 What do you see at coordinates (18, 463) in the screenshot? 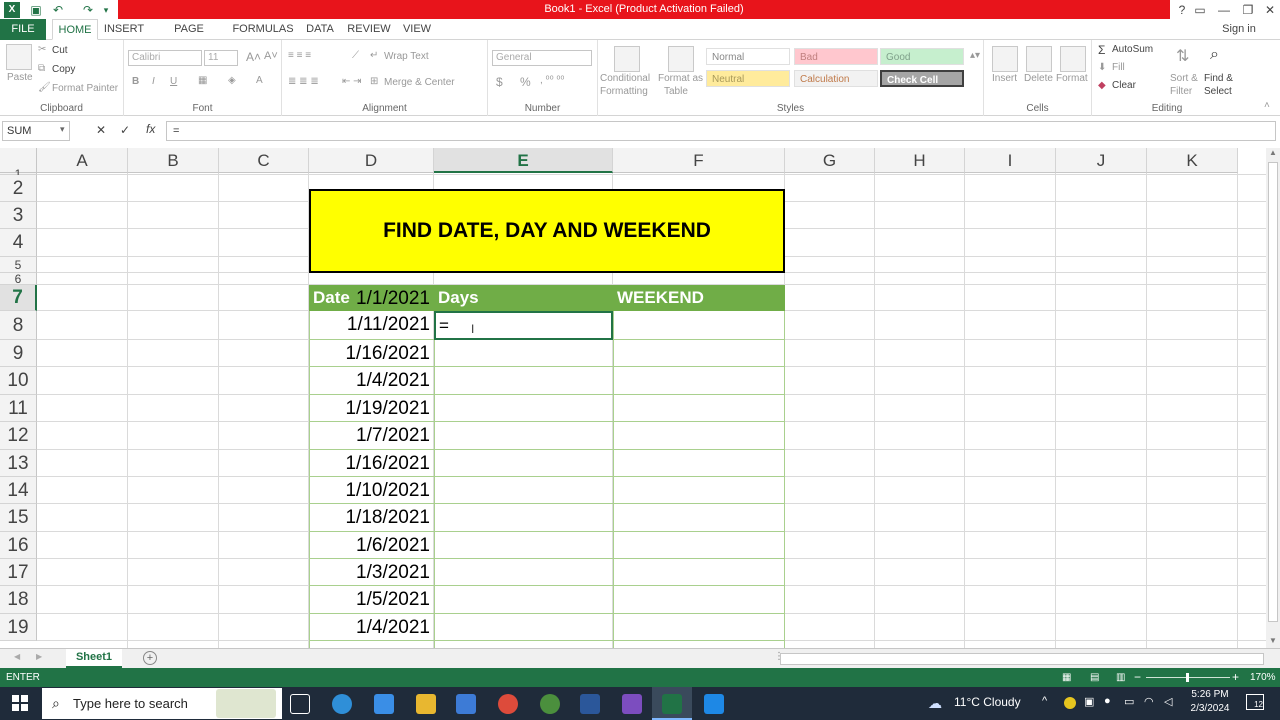
I see `row-header-13: 13` at bounding box center [18, 463].